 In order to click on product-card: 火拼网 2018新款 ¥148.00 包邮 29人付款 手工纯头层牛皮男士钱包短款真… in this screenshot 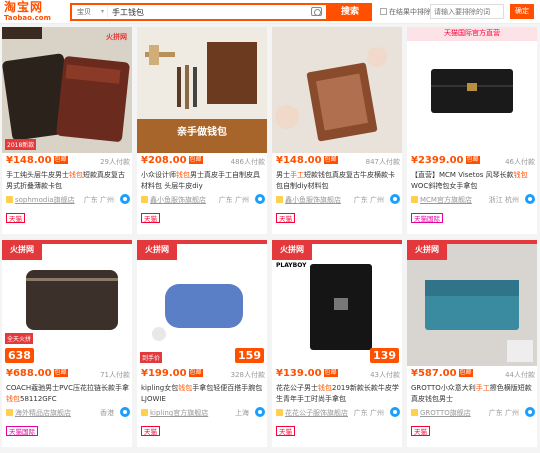, I will do `click(67, 130)`.